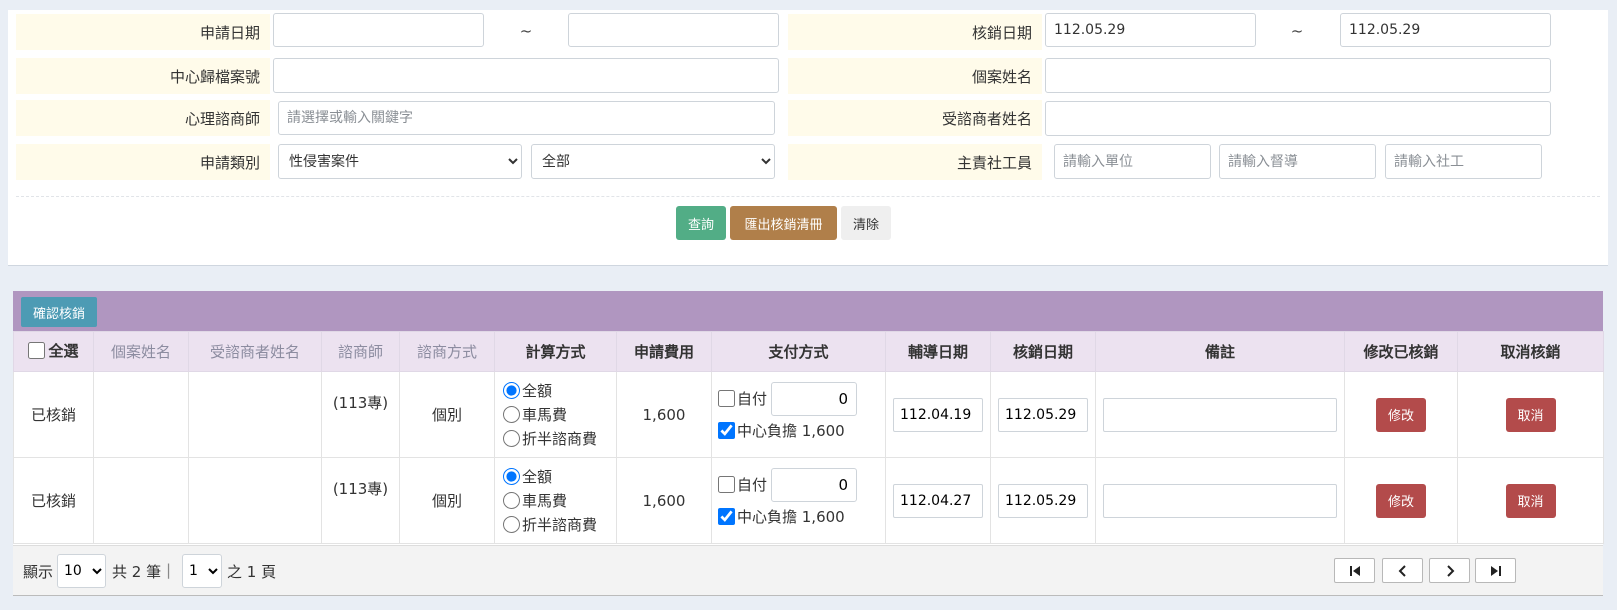 The width and height of the screenshot is (1617, 610). I want to click on supervisor-input, so click(1297, 161).